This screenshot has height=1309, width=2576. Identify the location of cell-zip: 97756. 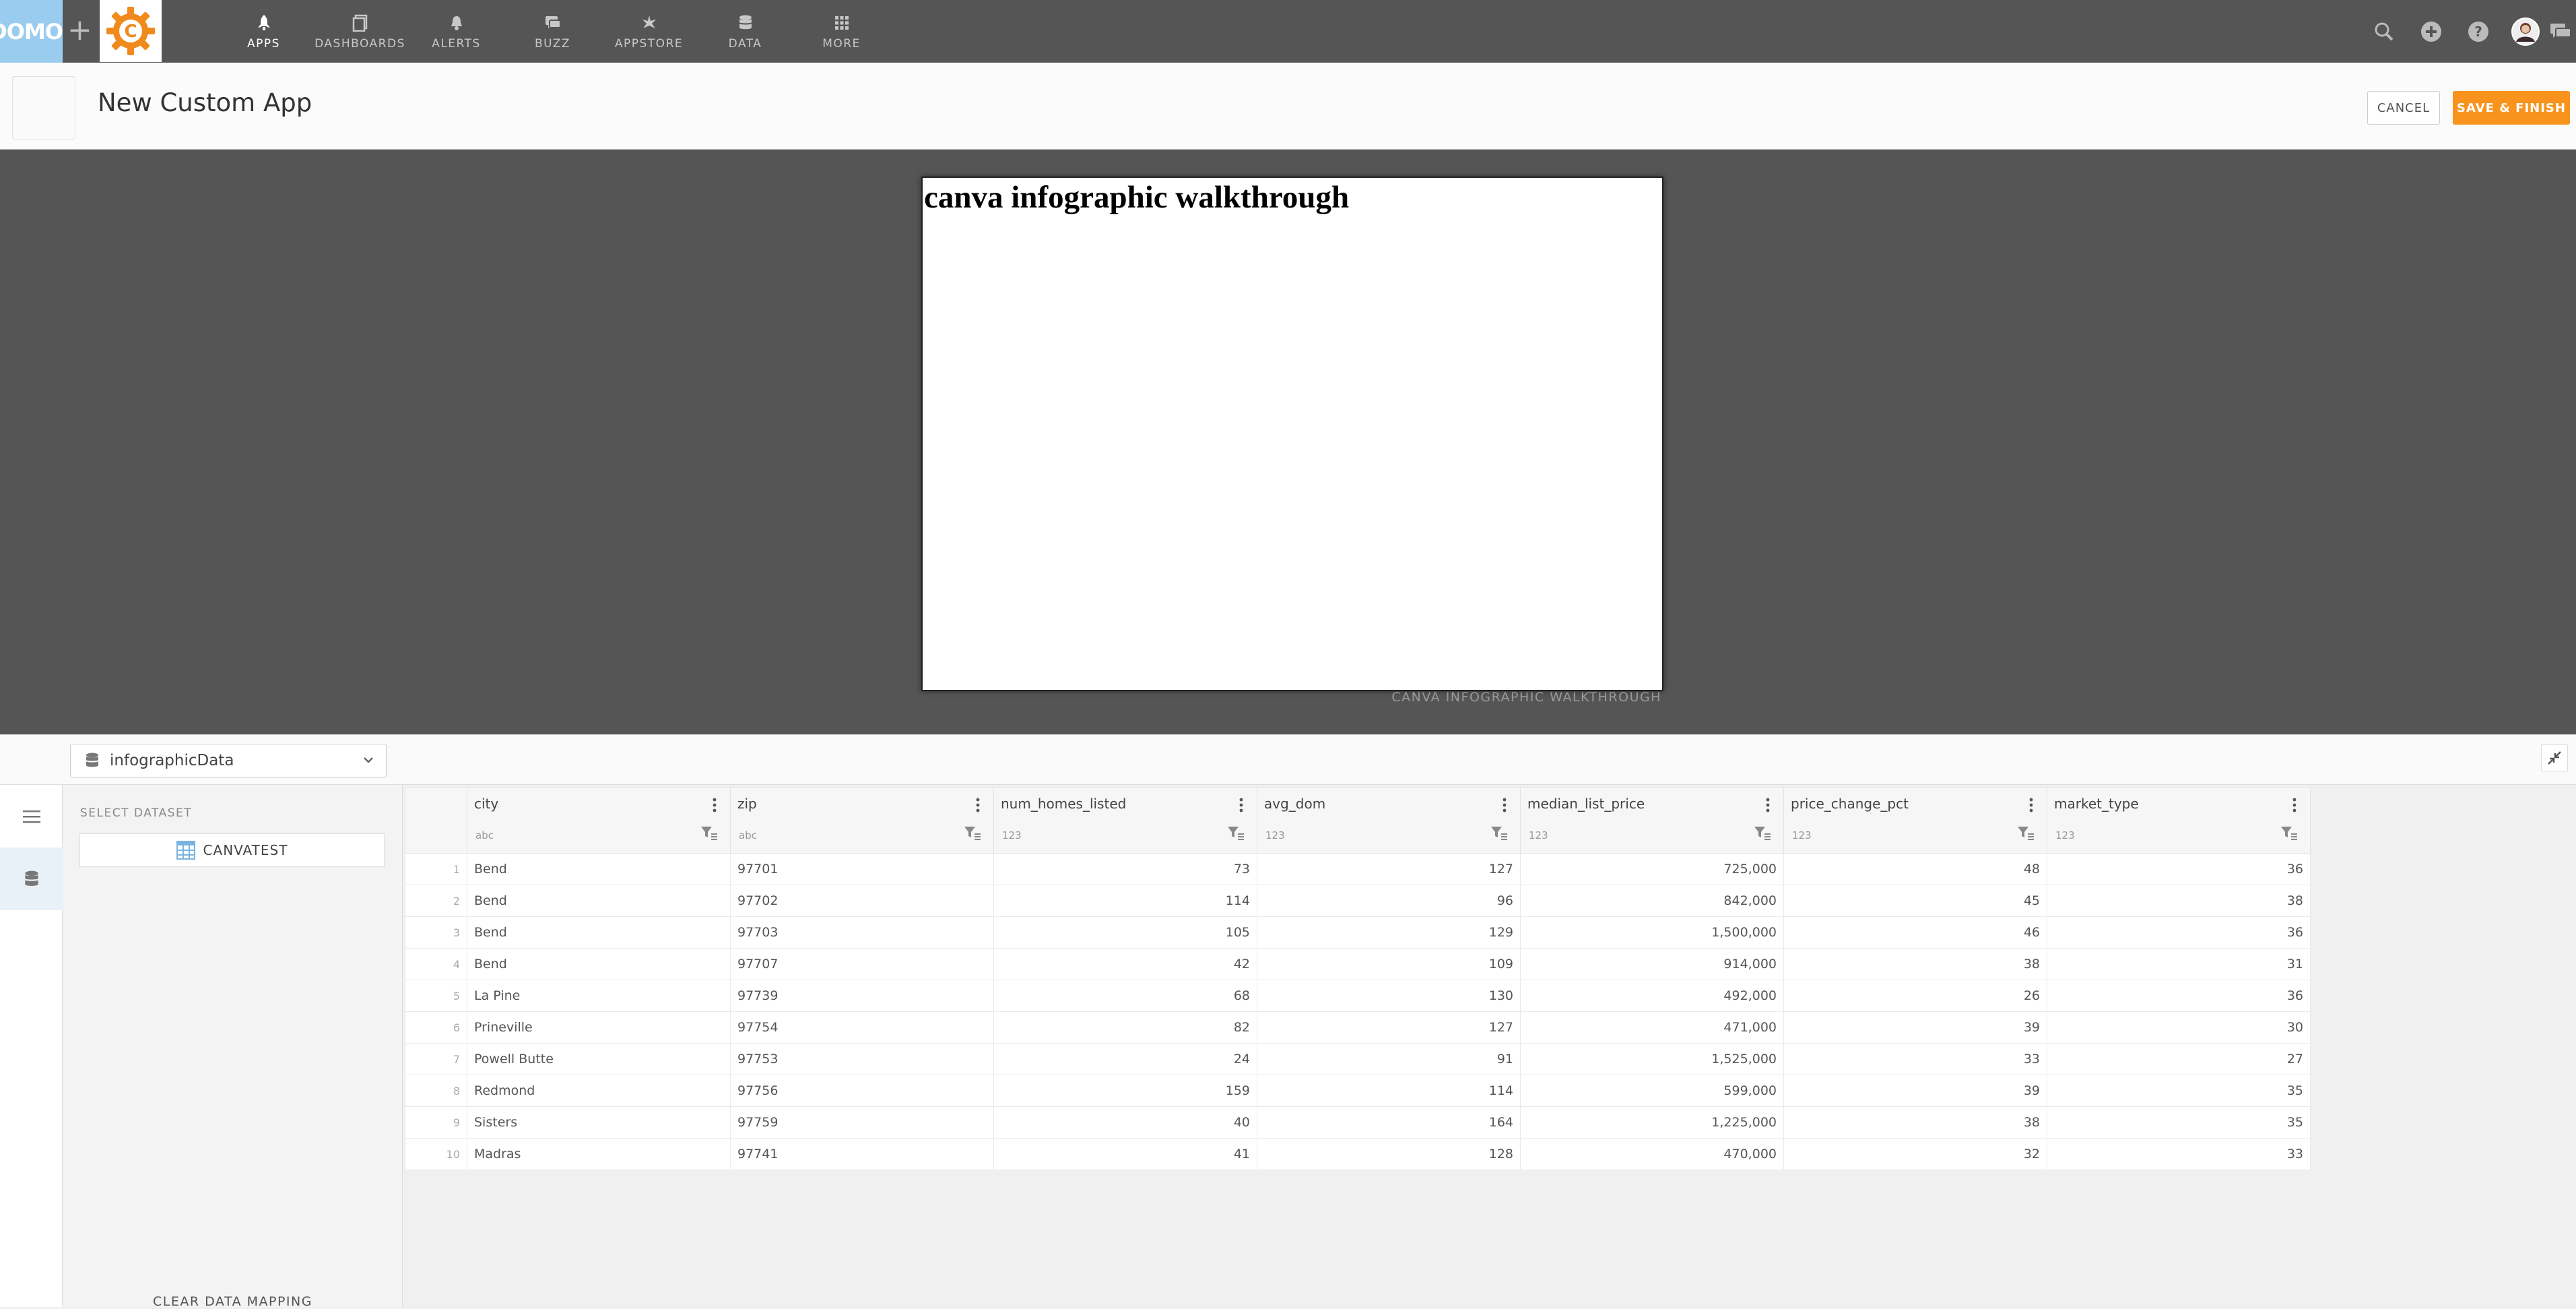
(862, 1091).